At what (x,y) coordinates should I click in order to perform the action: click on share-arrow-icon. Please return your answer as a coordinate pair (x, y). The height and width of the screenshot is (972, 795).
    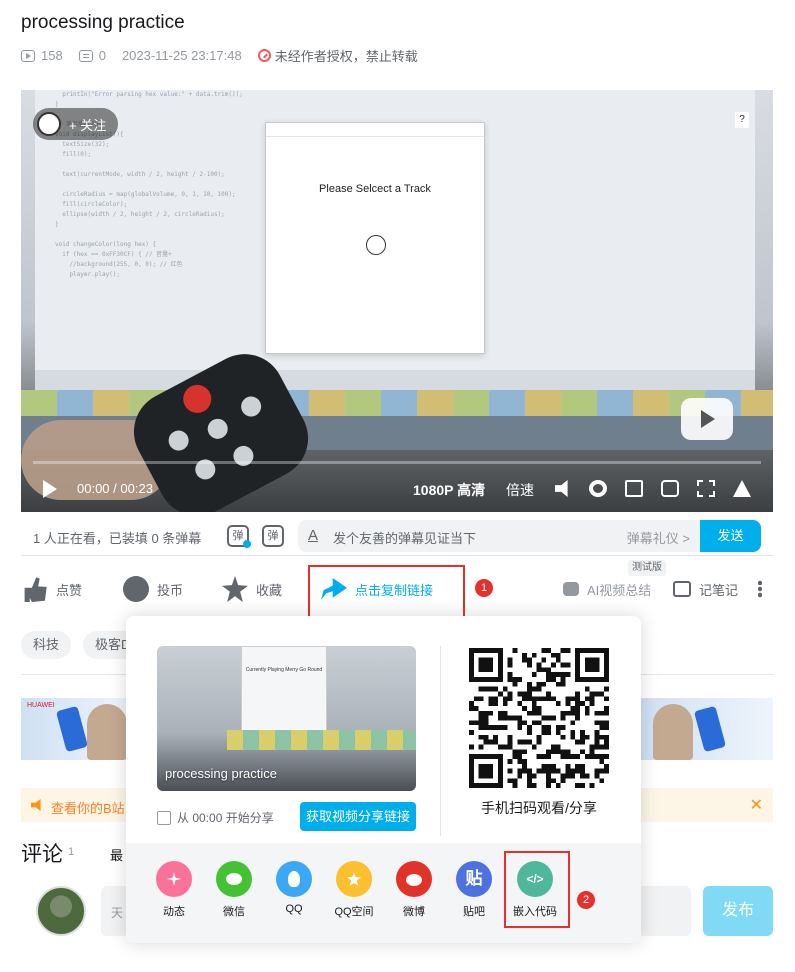
    Looking at the image, I should click on (334, 589).